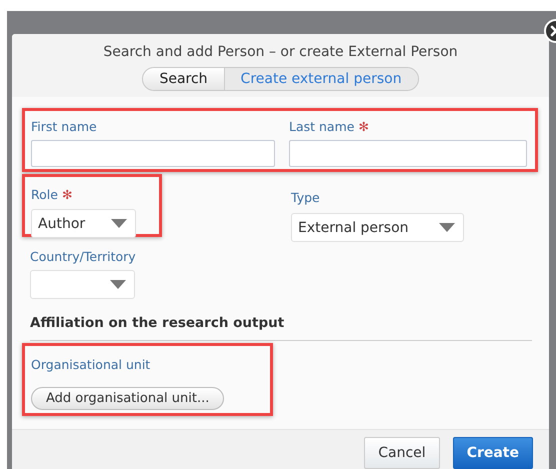 This screenshot has width=556, height=469. Describe the element at coordinates (402, 453) in the screenshot. I see `cancel-button: Cancel` at that location.